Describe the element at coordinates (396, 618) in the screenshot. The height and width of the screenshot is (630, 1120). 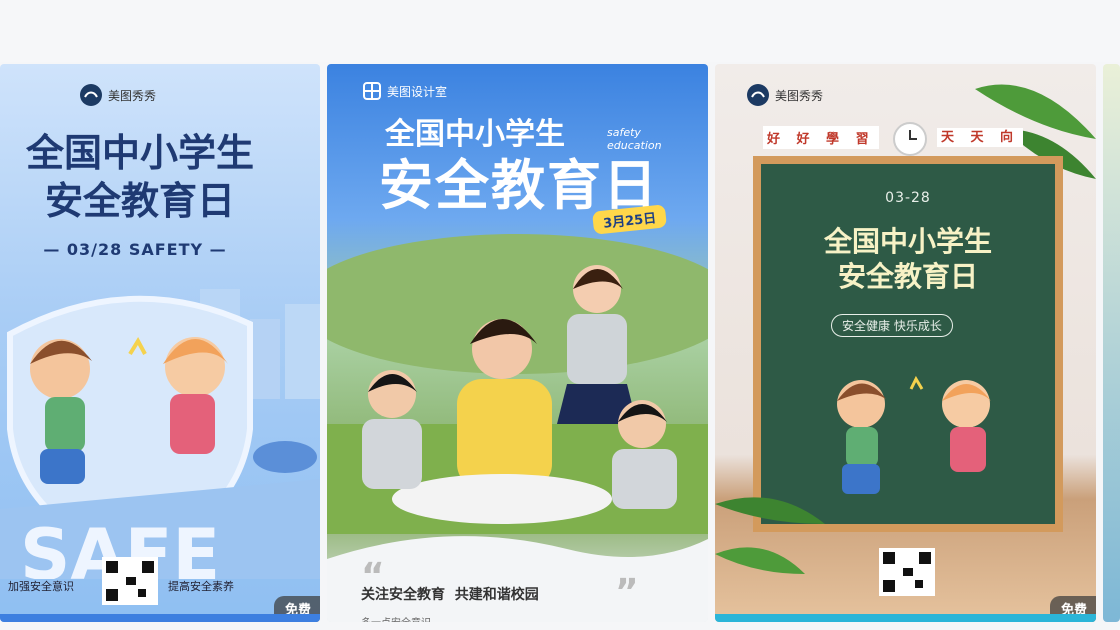
I see `sub-slogan-text: 多一点安全意识` at that location.